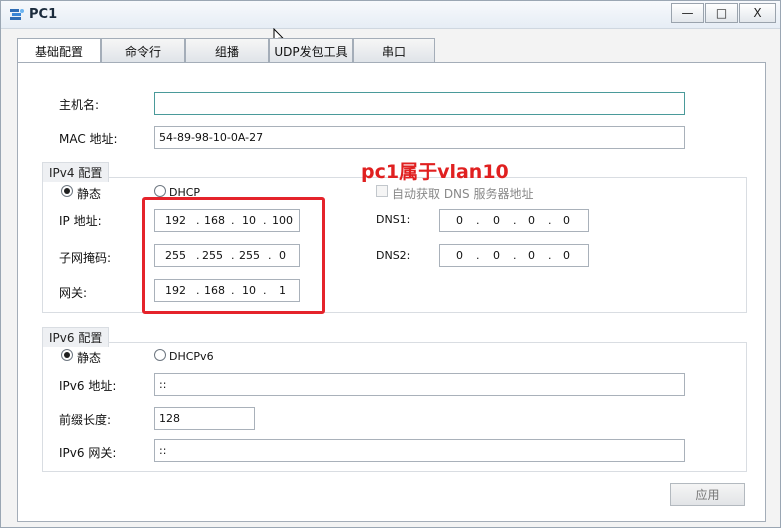  I want to click on ipv6-group-title: IPv6 配置, so click(76, 337).